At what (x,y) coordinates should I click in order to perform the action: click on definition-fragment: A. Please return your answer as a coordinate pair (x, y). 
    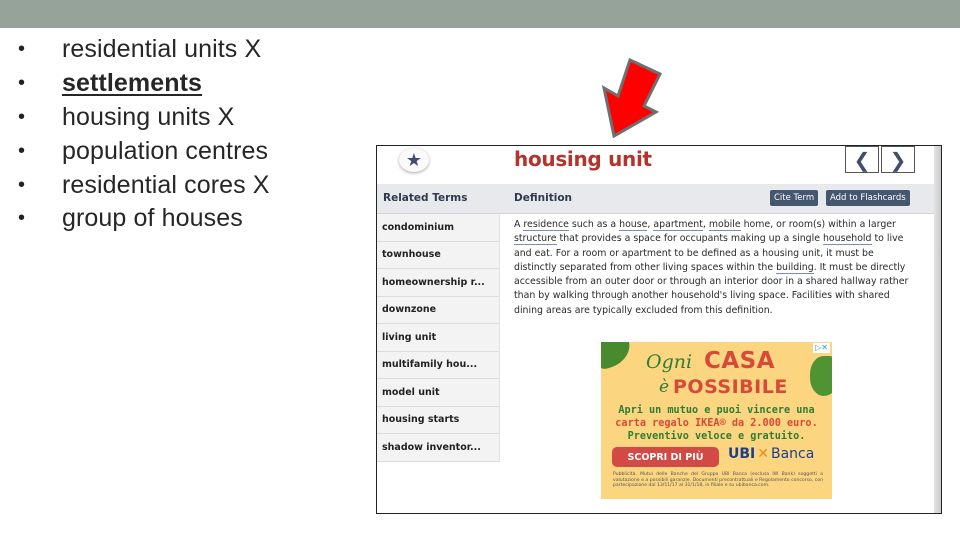
    Looking at the image, I should click on (519, 224).